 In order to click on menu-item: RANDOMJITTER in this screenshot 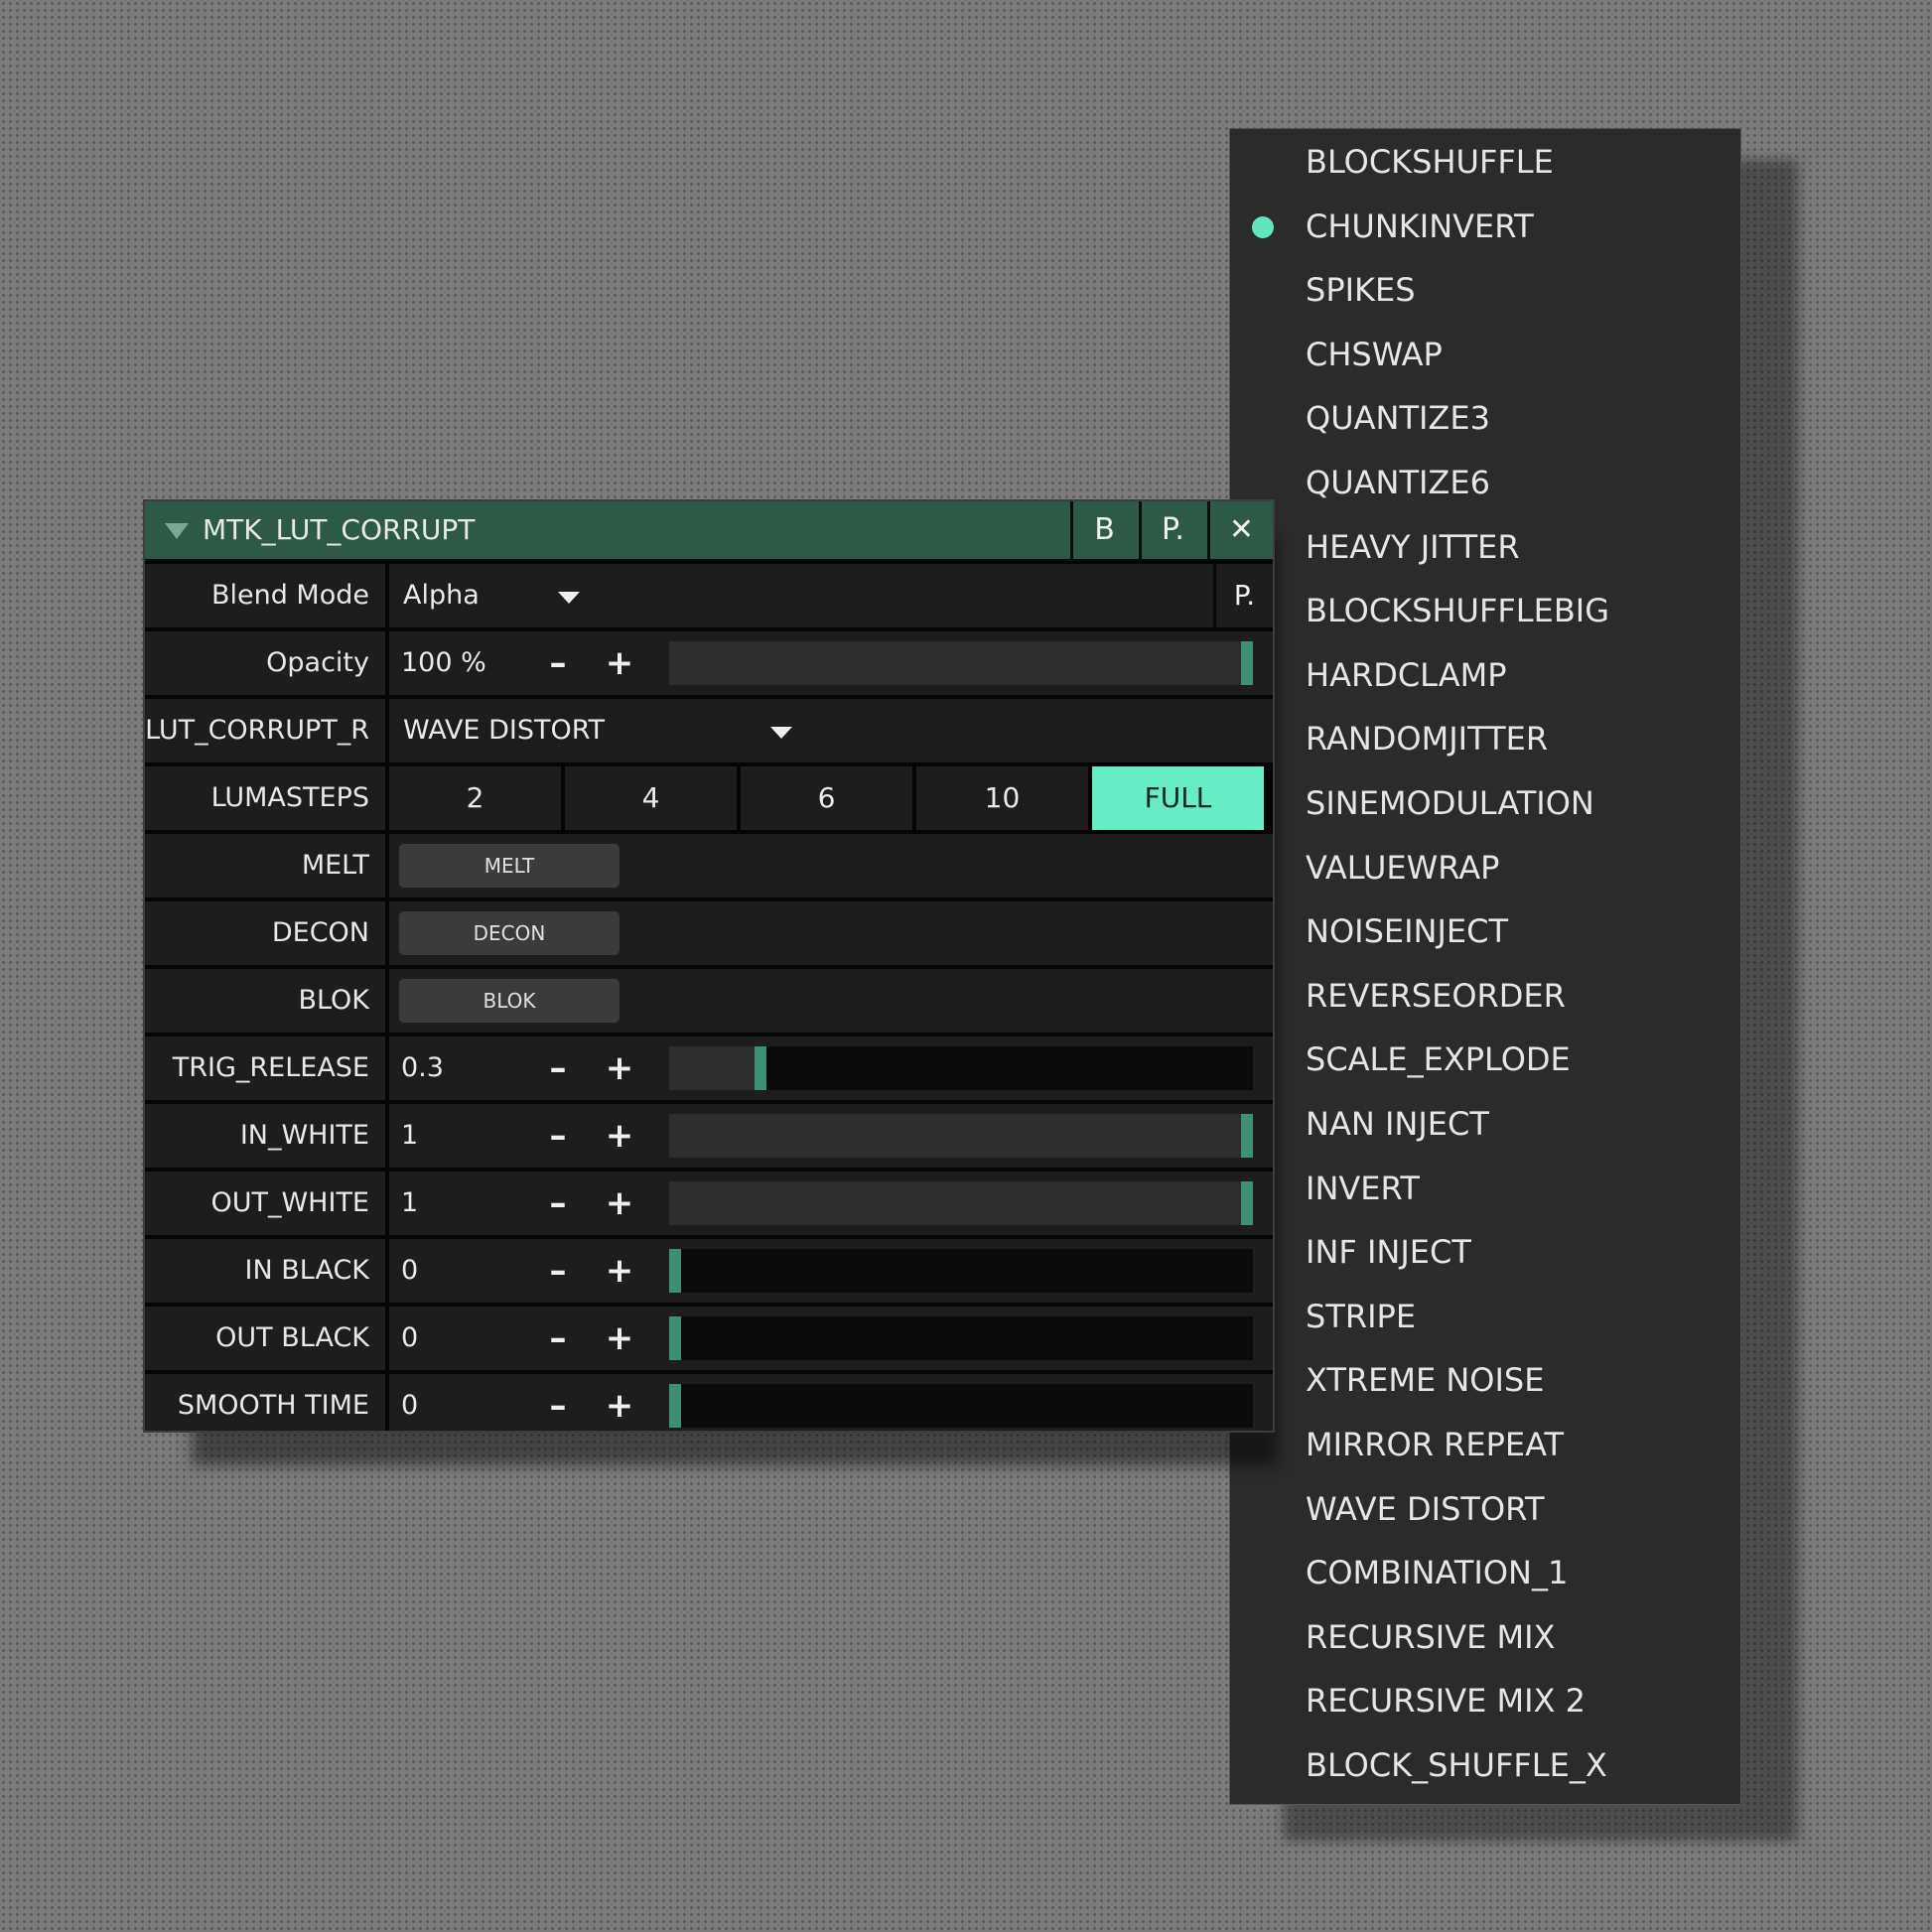, I will do `click(1485, 739)`.